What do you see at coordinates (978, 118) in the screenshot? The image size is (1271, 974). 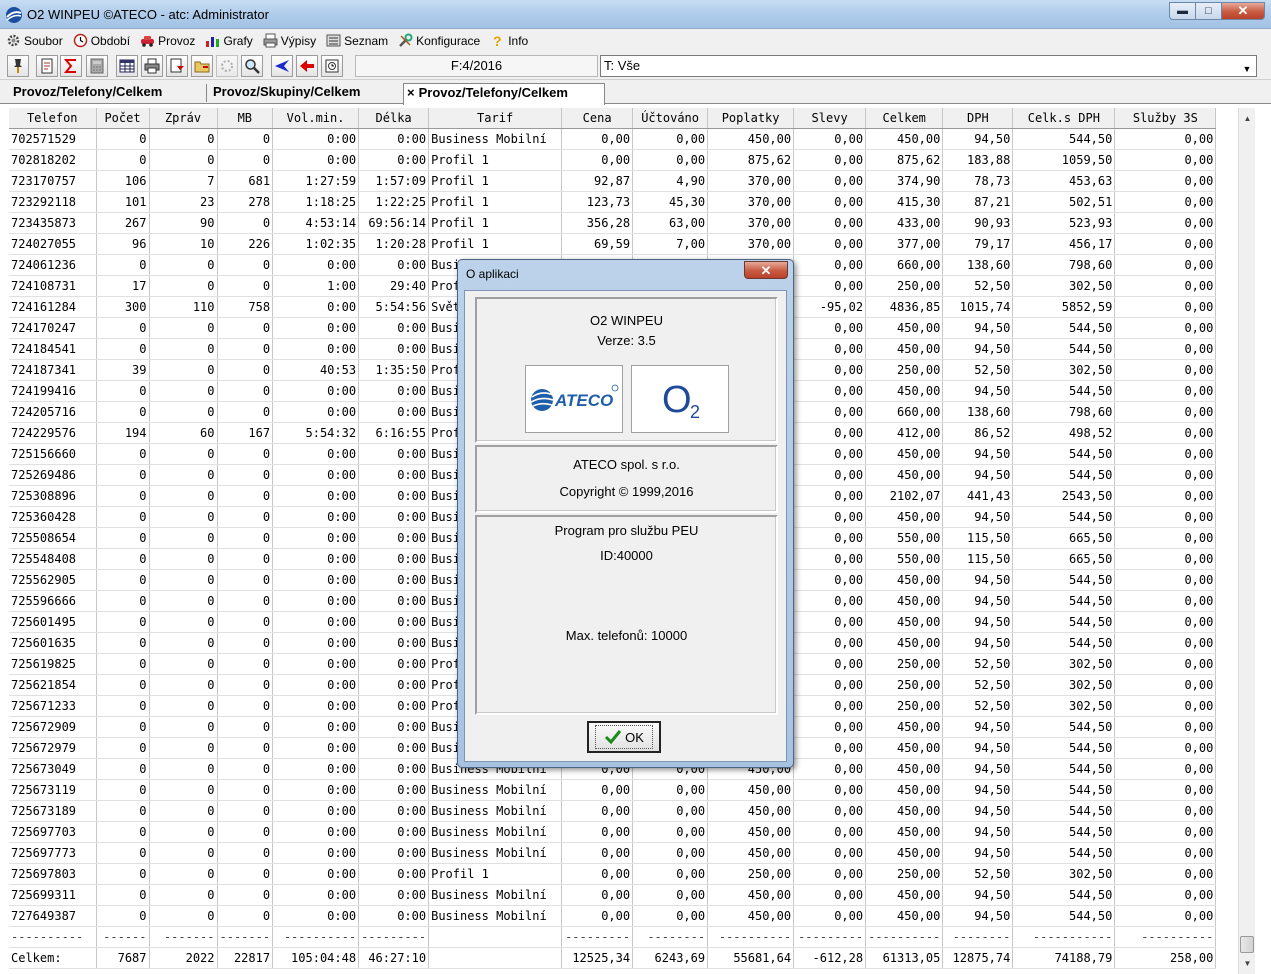 I see `column-header: DPH` at bounding box center [978, 118].